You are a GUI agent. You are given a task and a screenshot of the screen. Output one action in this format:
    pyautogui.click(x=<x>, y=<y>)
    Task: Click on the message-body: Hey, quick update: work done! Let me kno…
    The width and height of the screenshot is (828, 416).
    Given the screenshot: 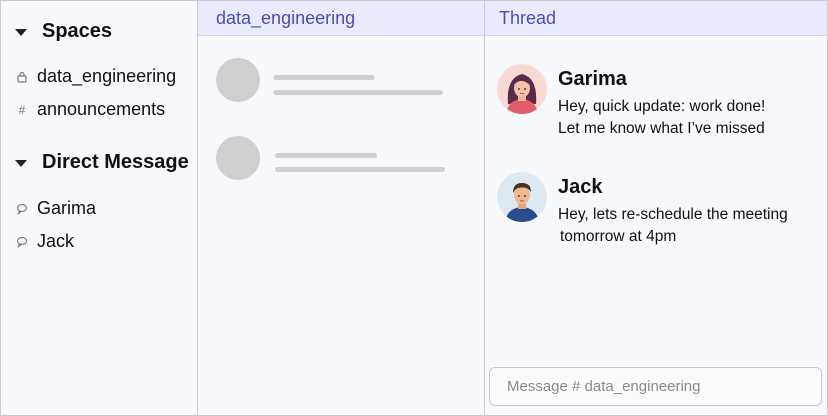 What is the action you would take?
    pyautogui.click(x=690, y=118)
    